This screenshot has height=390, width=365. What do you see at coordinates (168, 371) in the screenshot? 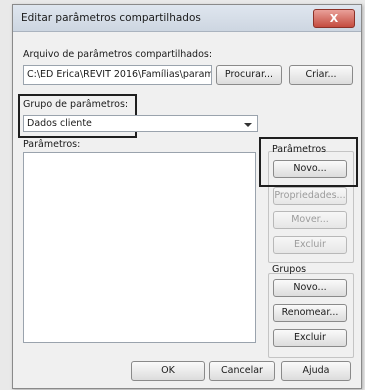
I see `ok-button: OK` at bounding box center [168, 371].